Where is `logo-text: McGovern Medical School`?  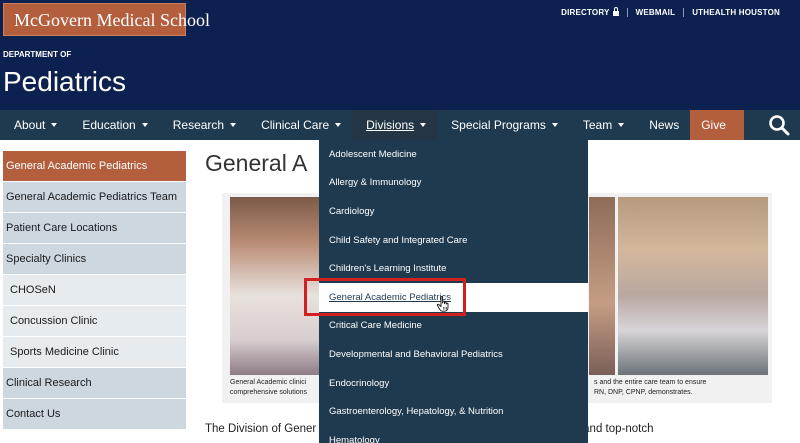 logo-text: McGovern Medical School is located at coordinates (112, 20).